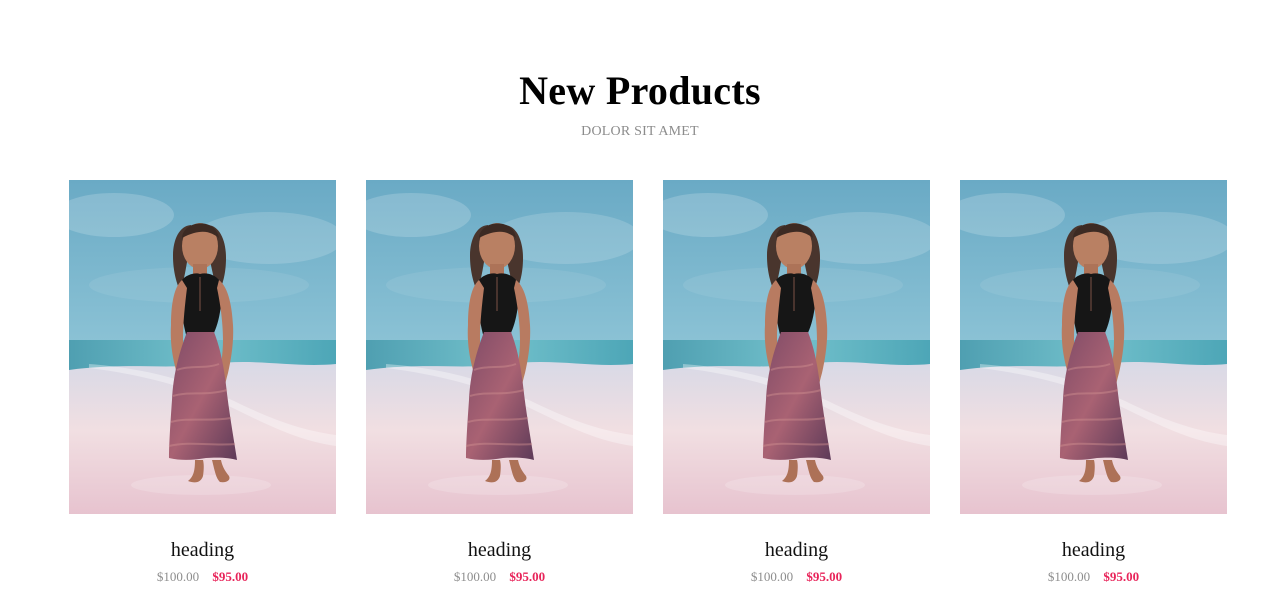 The width and height of the screenshot is (1280, 606). What do you see at coordinates (640, 90) in the screenshot?
I see `section-title: New Products` at bounding box center [640, 90].